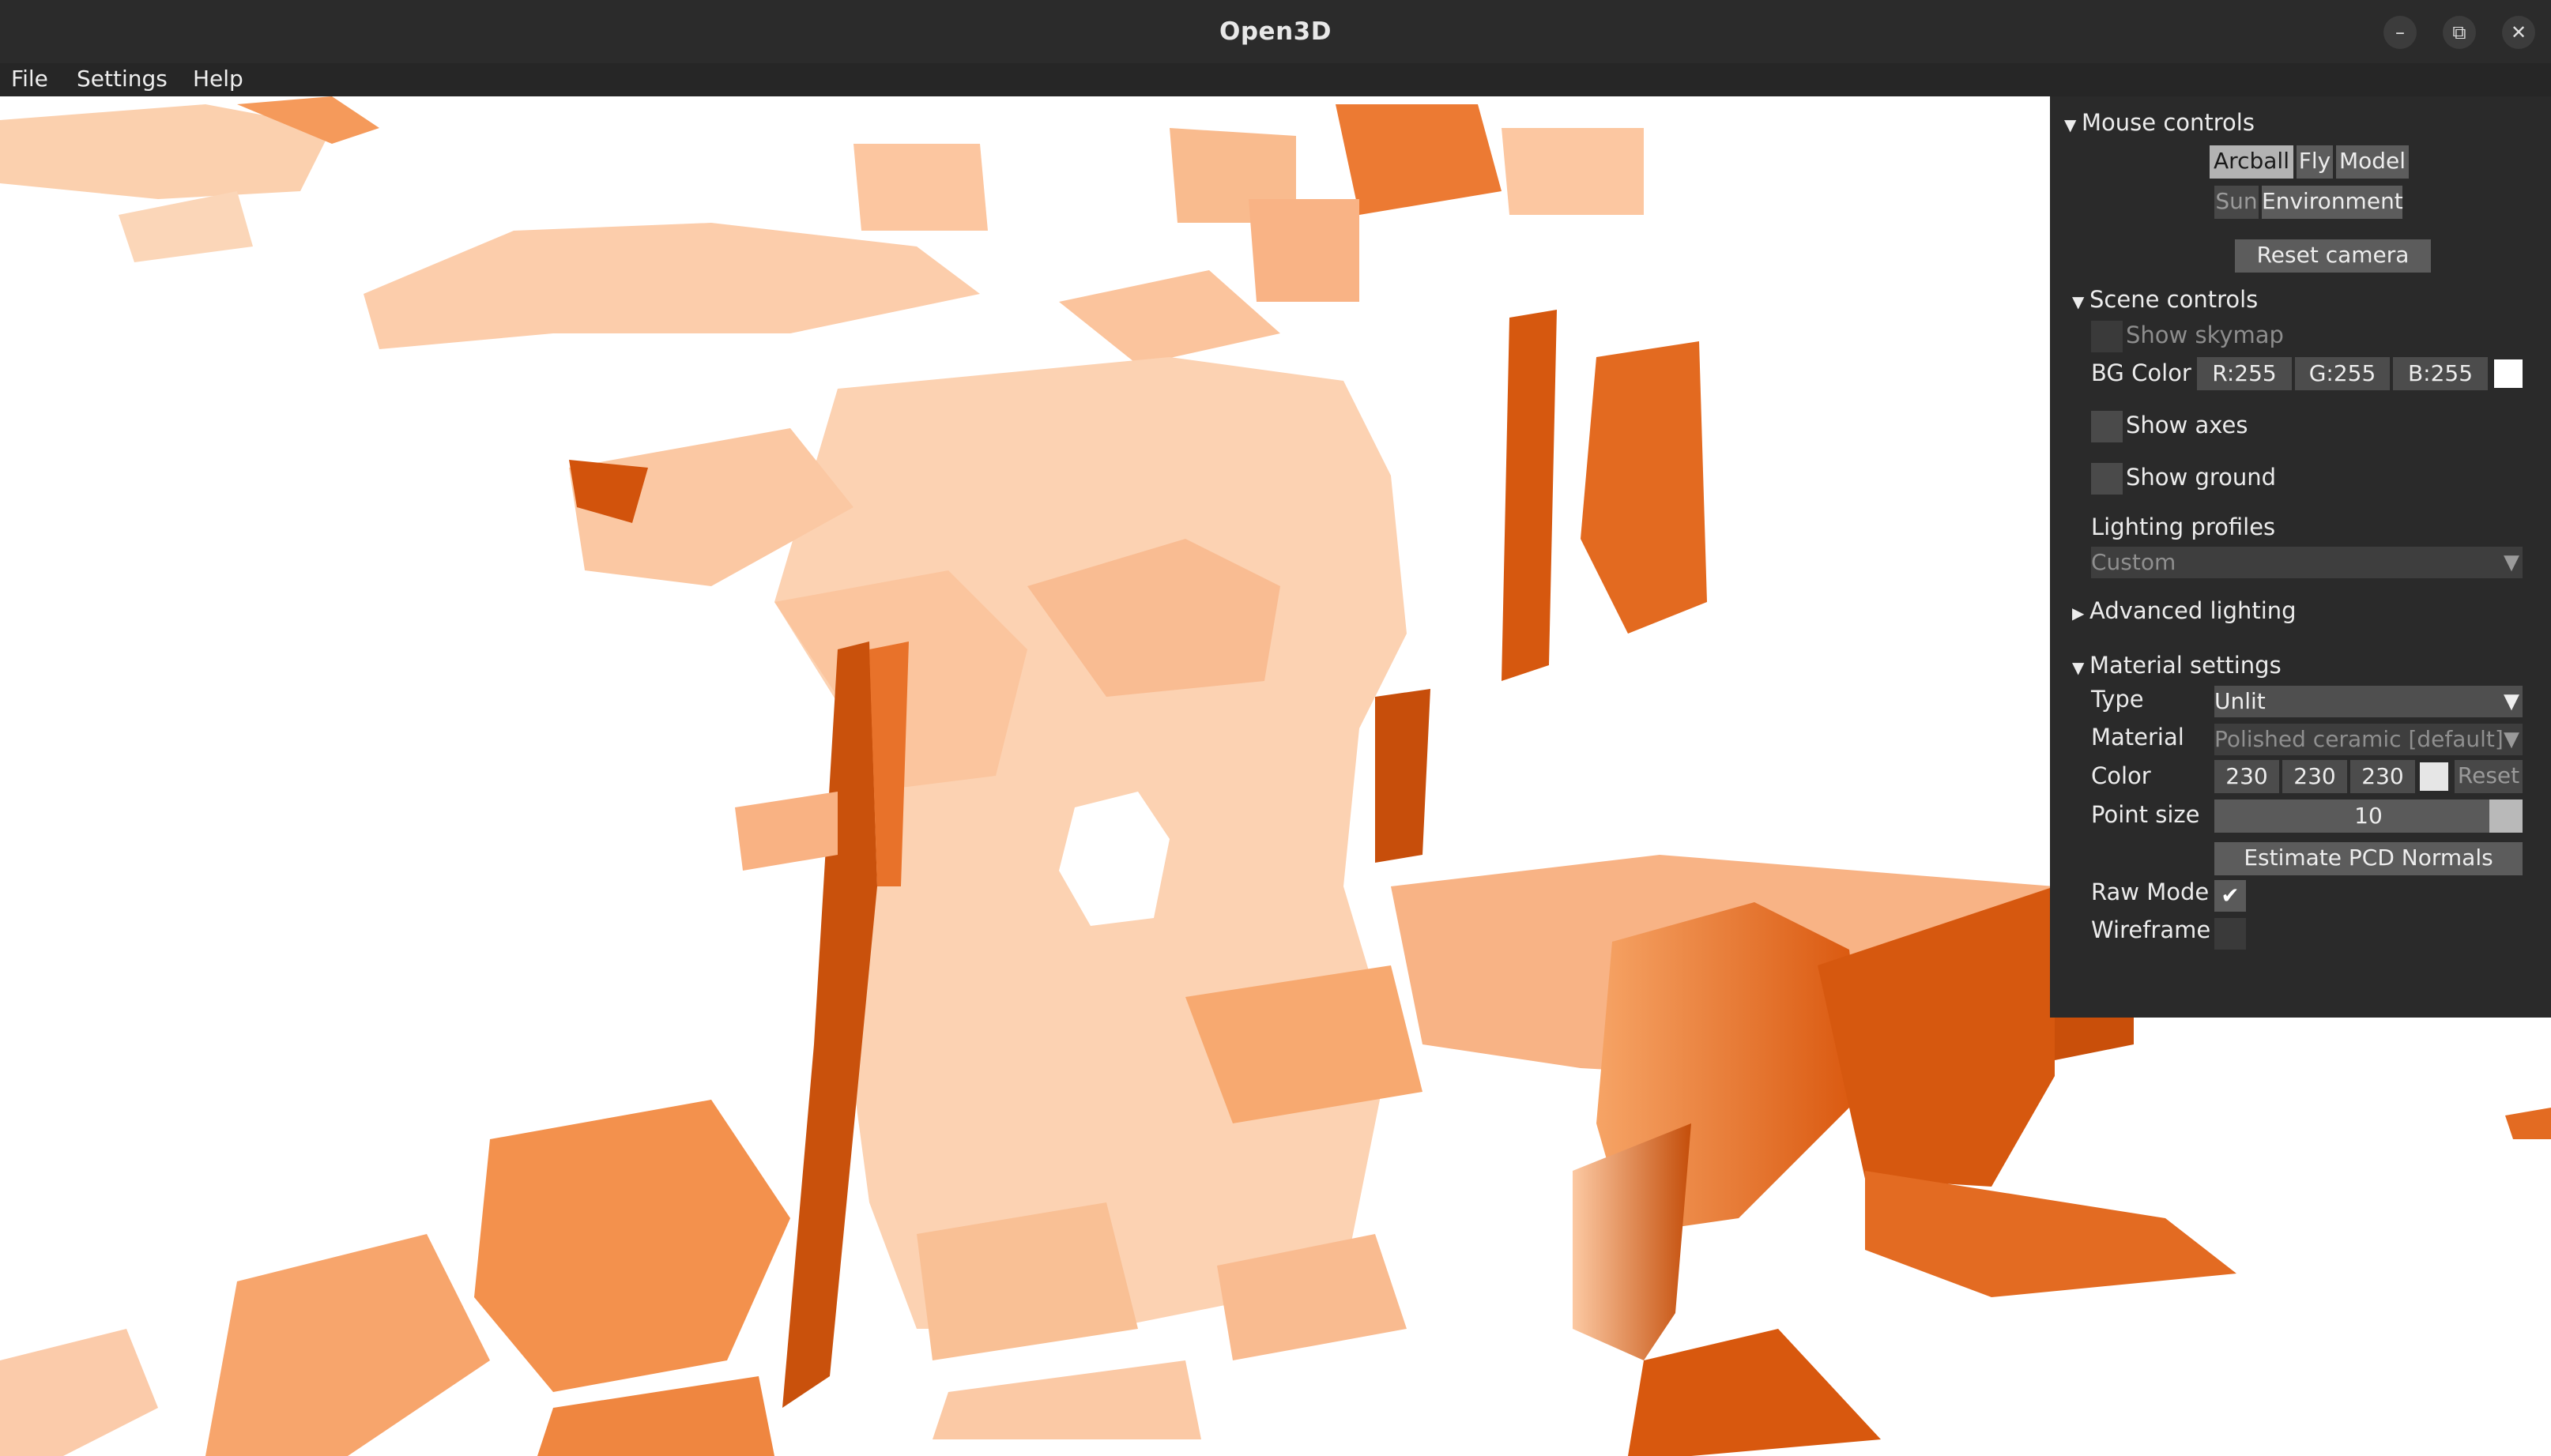 This screenshot has width=2551, height=1456. Describe the element at coordinates (2187, 425) in the screenshot. I see `show-axes-label: Show axes` at that location.